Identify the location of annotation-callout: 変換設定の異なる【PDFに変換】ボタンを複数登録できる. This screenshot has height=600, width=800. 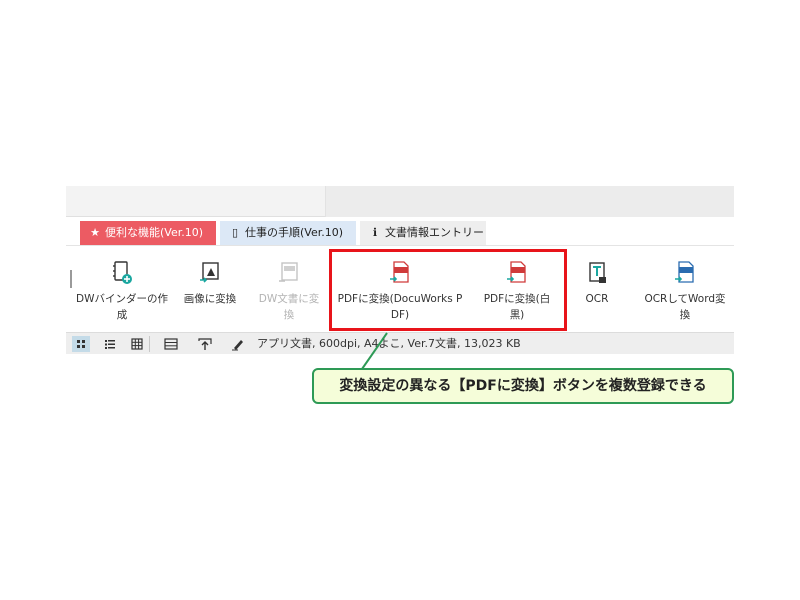
(523, 386).